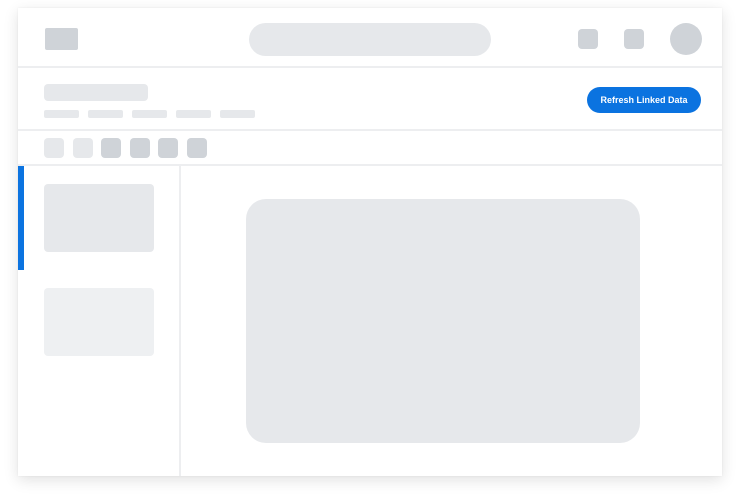 This screenshot has height=502, width=740. I want to click on logo-icon, so click(61, 39).